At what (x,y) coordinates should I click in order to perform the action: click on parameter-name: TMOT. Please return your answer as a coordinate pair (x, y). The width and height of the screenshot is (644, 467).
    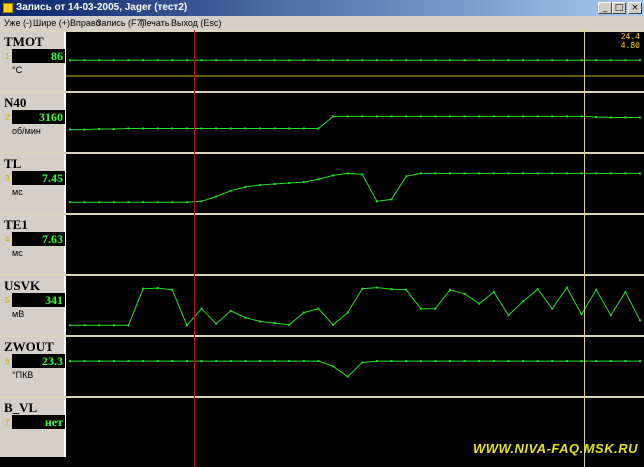
    Looking at the image, I should click on (24, 41).